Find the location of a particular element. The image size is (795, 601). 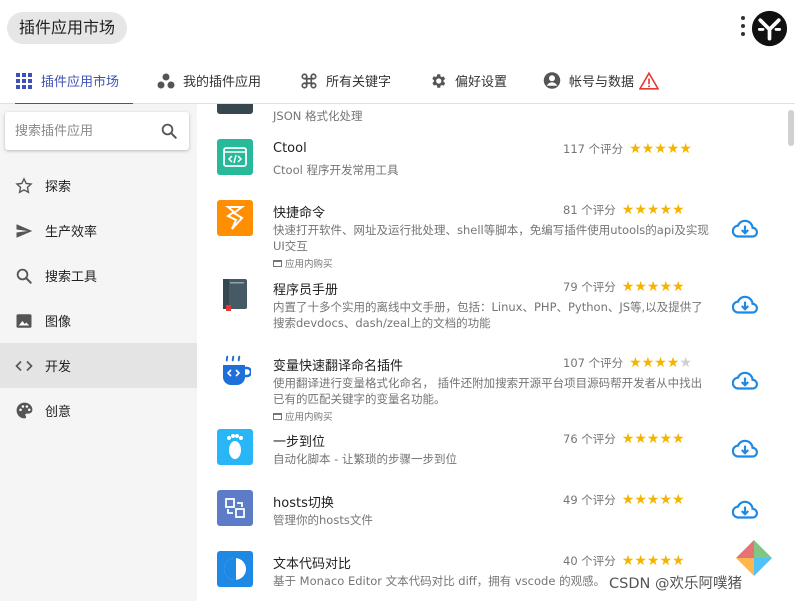

plugin-rating: 117 个评分 ★★★★★ is located at coordinates (627, 149).